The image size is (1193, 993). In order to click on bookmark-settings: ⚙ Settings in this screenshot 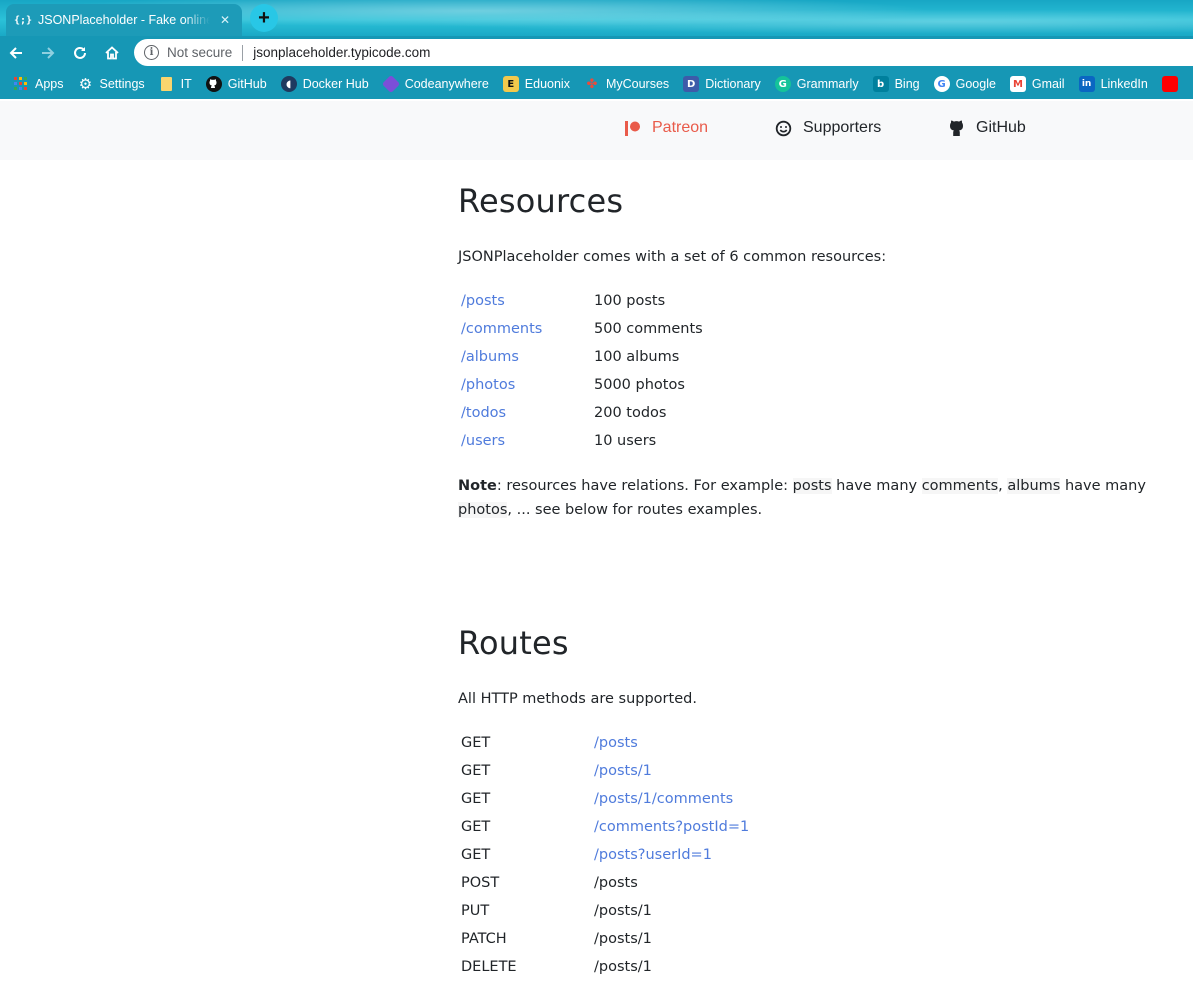, I will do `click(111, 84)`.